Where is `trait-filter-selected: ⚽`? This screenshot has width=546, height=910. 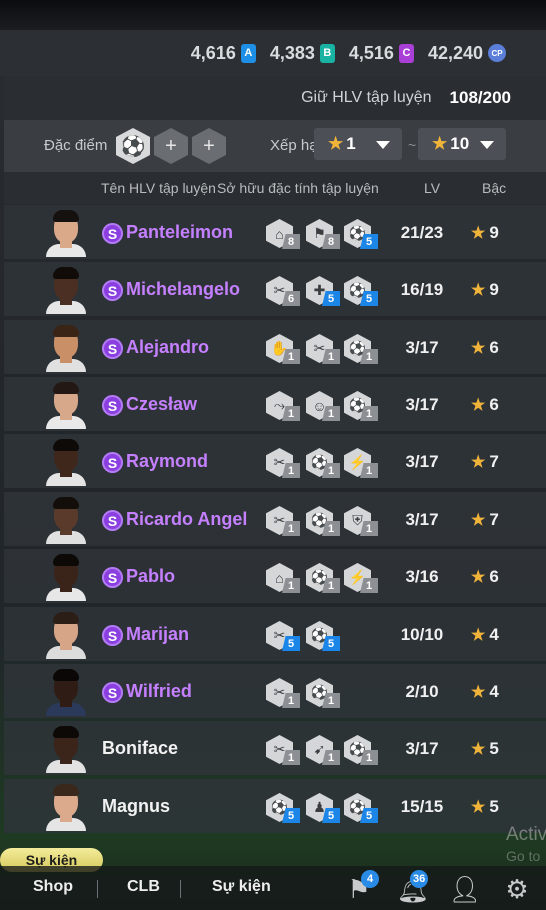 trait-filter-selected: ⚽ is located at coordinates (133, 146).